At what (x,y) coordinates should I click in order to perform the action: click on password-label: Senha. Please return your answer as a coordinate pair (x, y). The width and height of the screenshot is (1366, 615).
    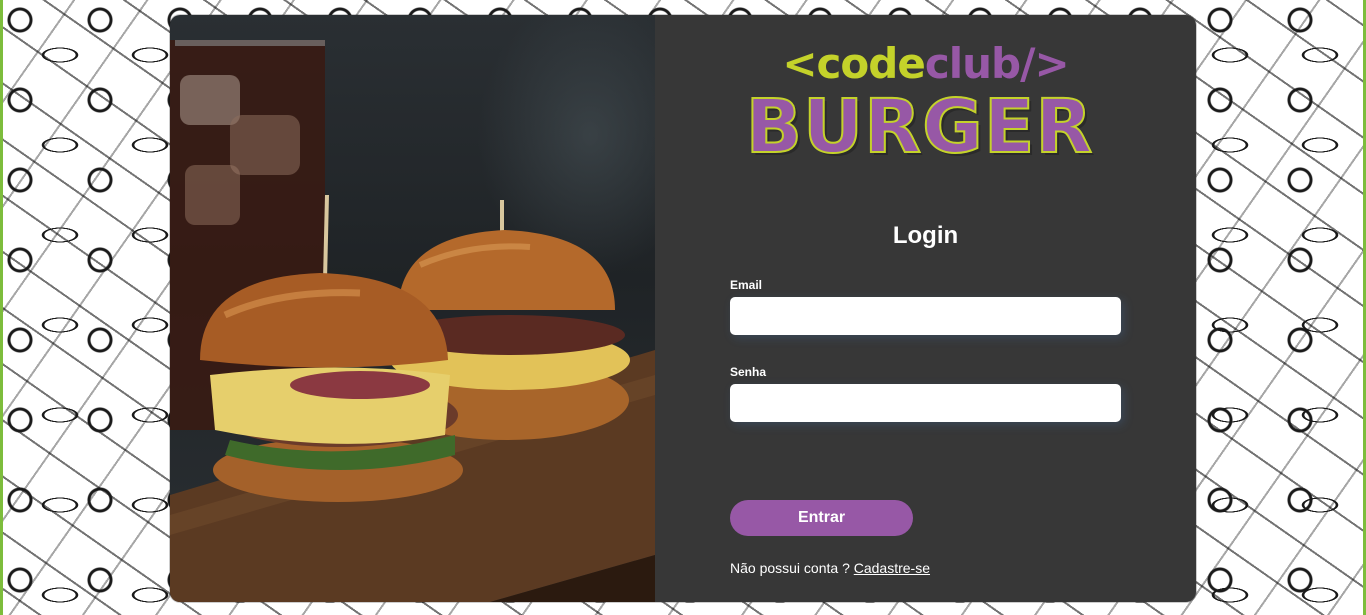
    Looking at the image, I should click on (748, 372).